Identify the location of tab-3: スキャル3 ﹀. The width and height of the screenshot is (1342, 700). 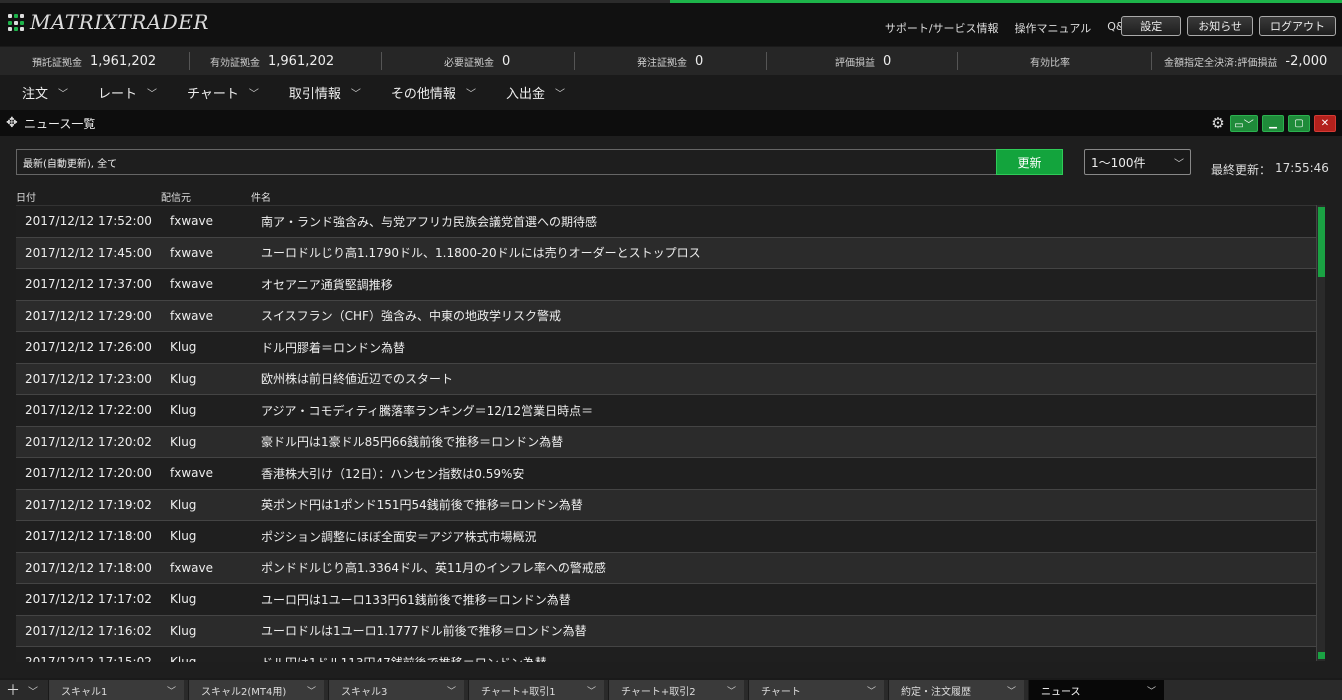
(396, 690).